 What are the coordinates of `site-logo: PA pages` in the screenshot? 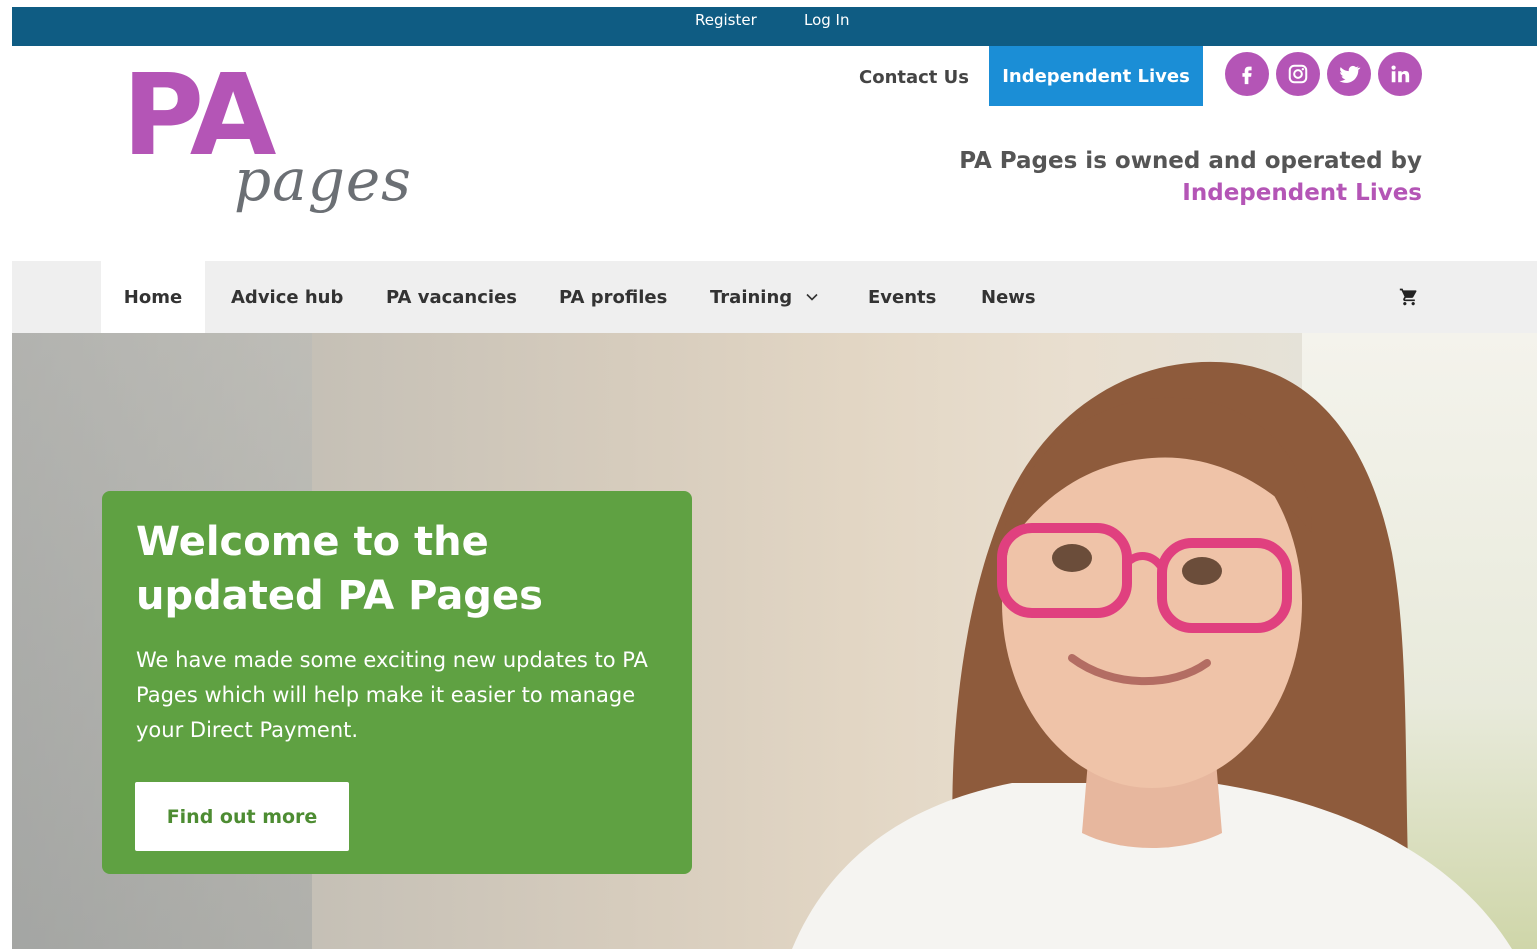 It's located at (272, 152).